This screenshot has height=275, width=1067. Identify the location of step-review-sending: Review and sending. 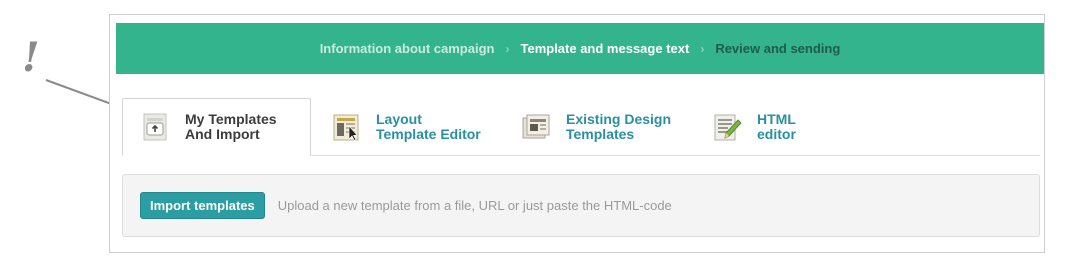
(777, 48).